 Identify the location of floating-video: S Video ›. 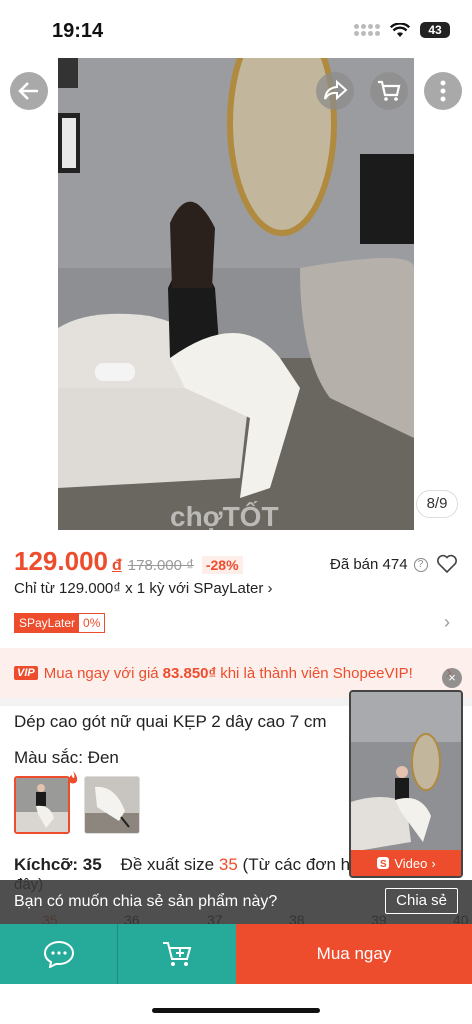
(406, 784).